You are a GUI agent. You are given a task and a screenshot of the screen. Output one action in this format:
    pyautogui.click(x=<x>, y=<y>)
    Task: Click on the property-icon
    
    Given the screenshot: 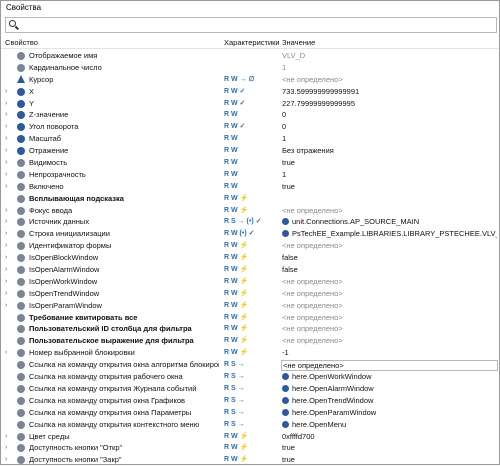 What is the action you would take?
    pyautogui.click(x=21, y=448)
    